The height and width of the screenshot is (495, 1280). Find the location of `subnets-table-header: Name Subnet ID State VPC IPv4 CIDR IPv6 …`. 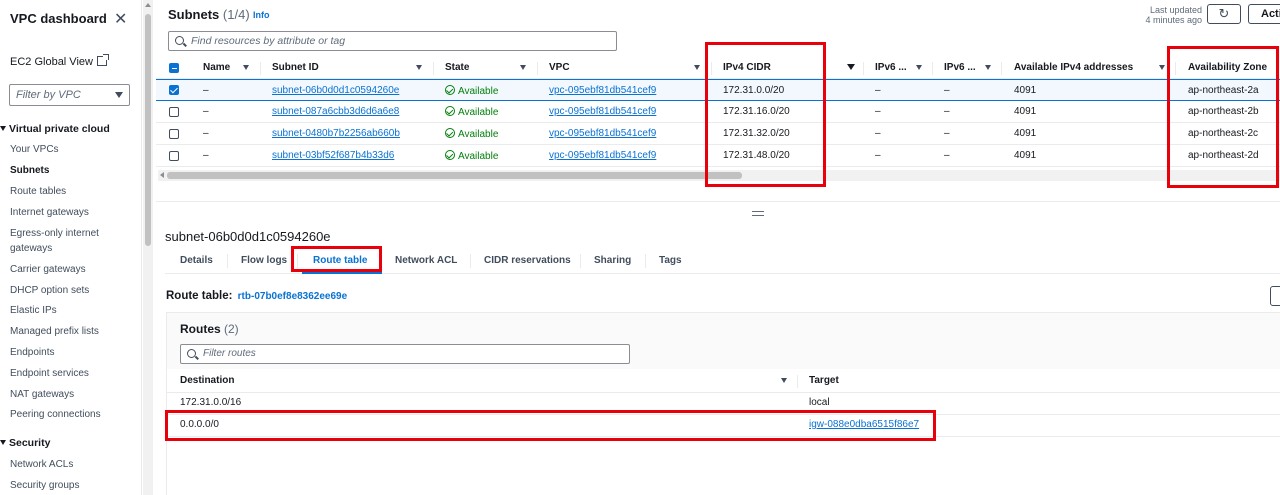

subnets-table-header: Name Subnet ID State VPC IPv4 CIDR IPv6 … is located at coordinates (718, 68).